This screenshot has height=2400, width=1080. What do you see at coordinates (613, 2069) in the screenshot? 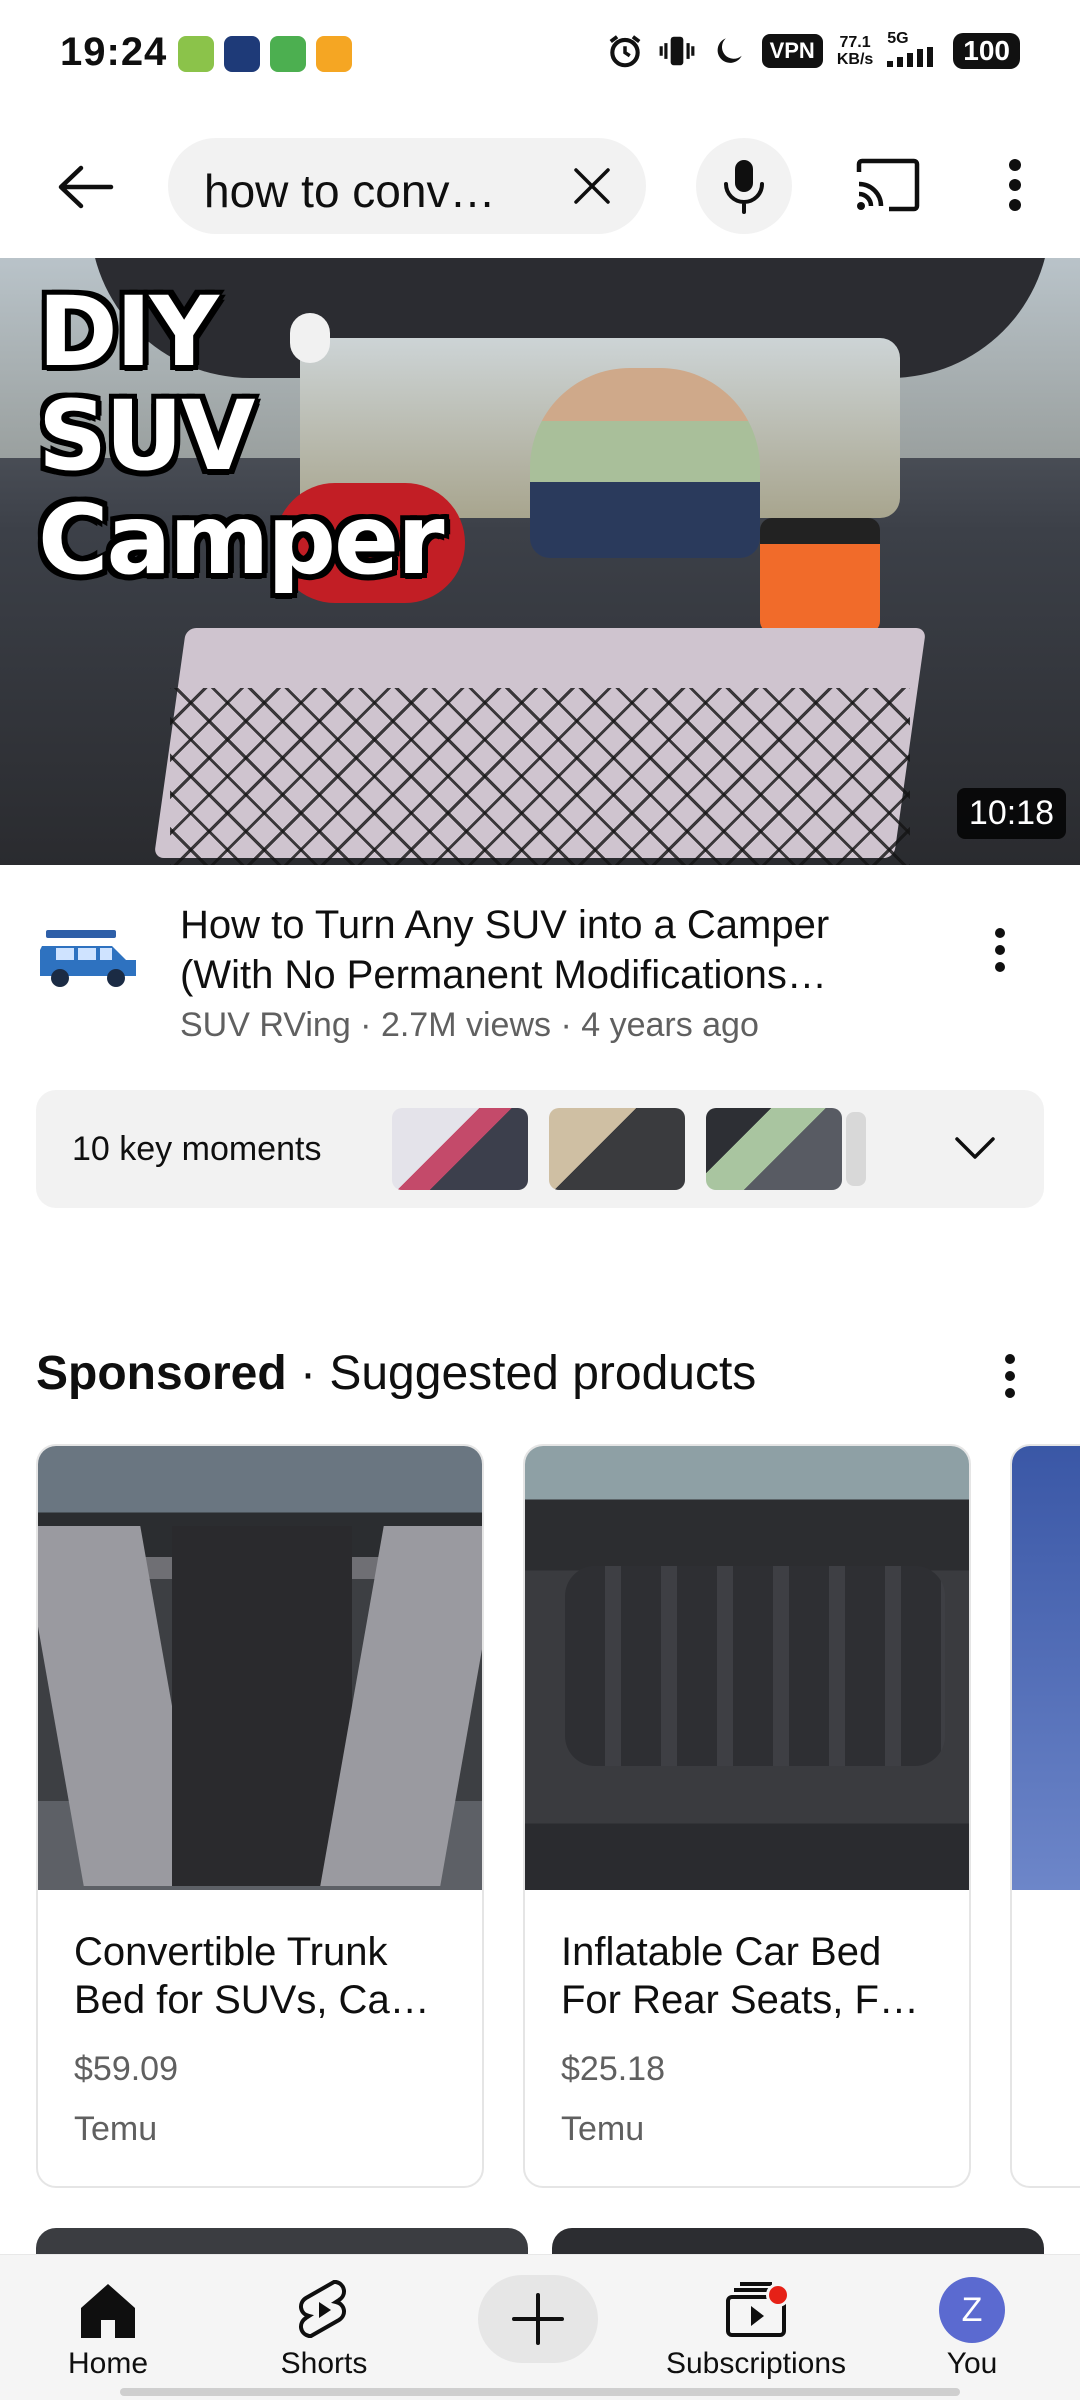
I see `product-price: $25.18` at bounding box center [613, 2069].